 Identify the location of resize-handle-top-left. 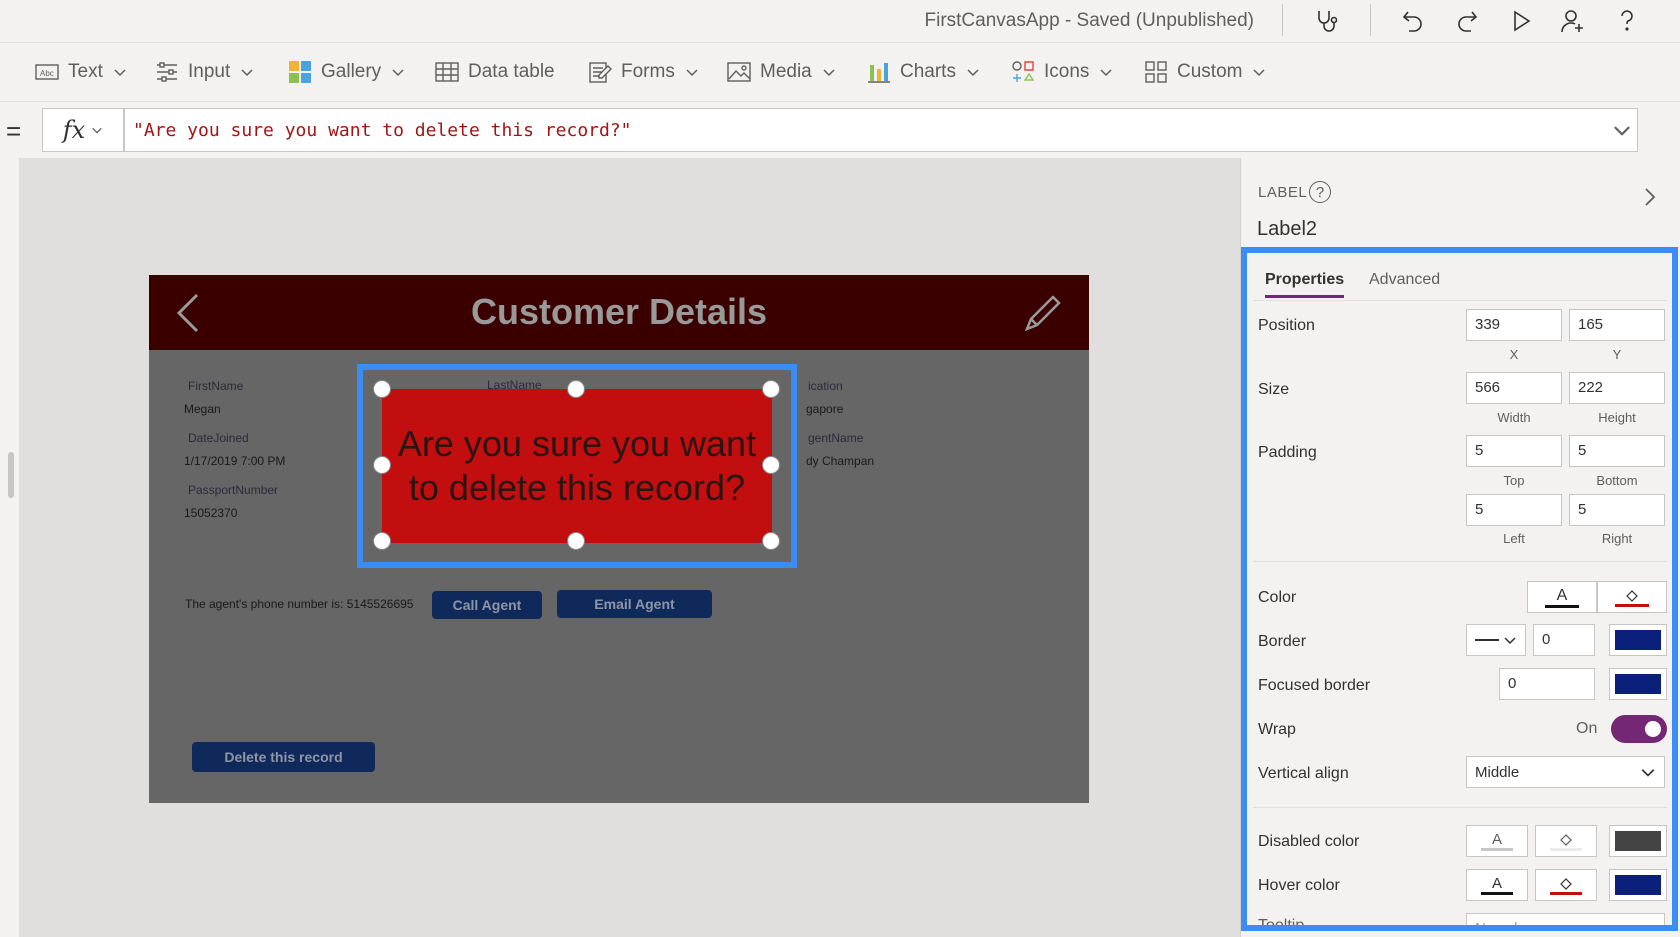
(382, 389).